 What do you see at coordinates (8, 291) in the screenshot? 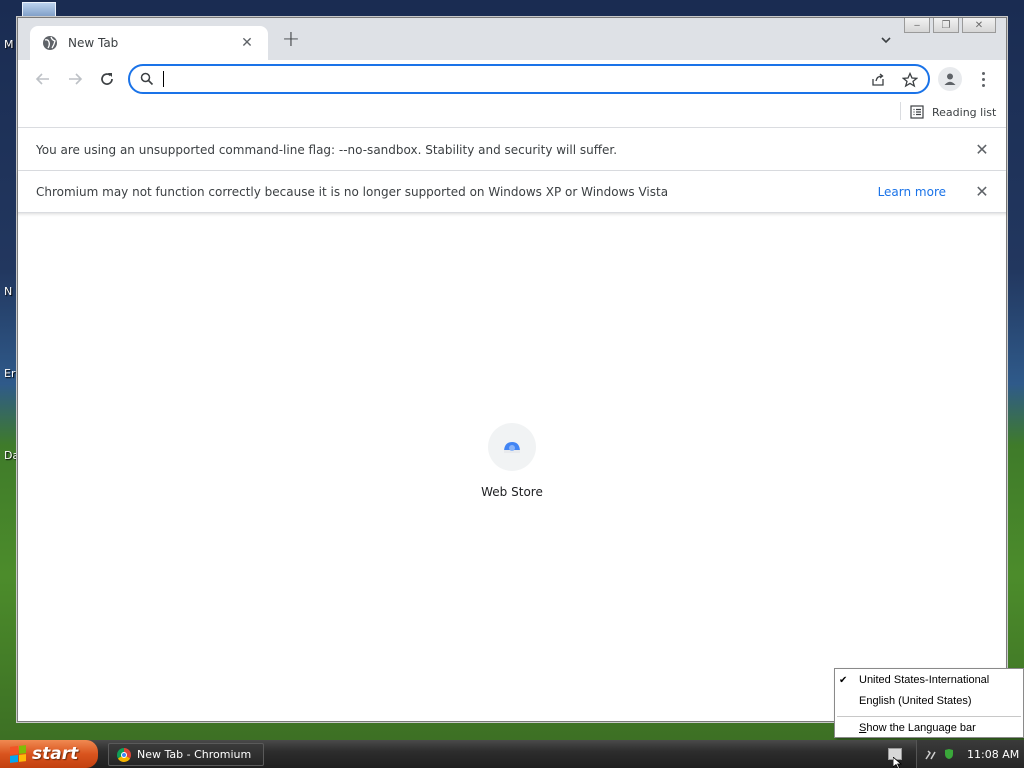
I see `desktop-icon-label: N` at bounding box center [8, 291].